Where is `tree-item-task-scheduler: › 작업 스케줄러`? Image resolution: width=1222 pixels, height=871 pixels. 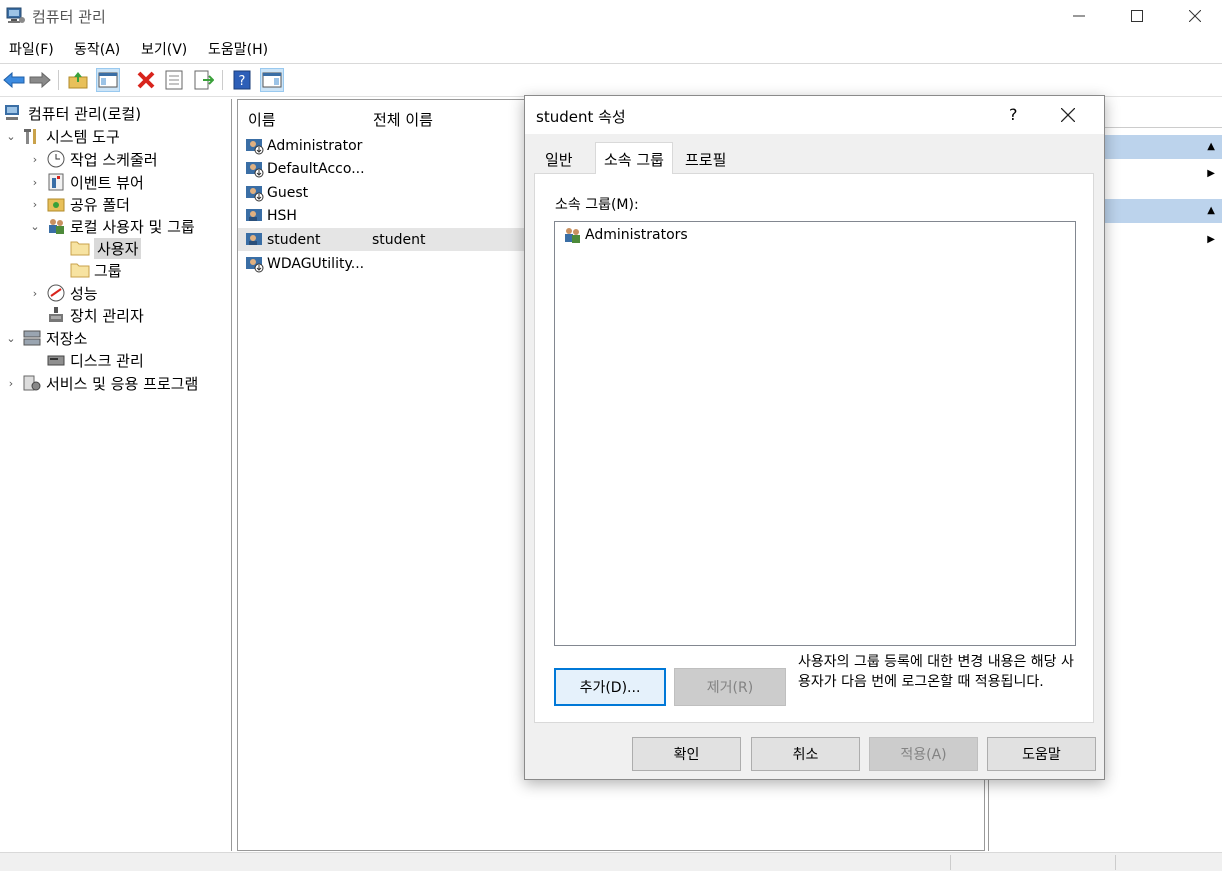
tree-item-task-scheduler: › 작업 스케줄러 is located at coordinates (93, 159).